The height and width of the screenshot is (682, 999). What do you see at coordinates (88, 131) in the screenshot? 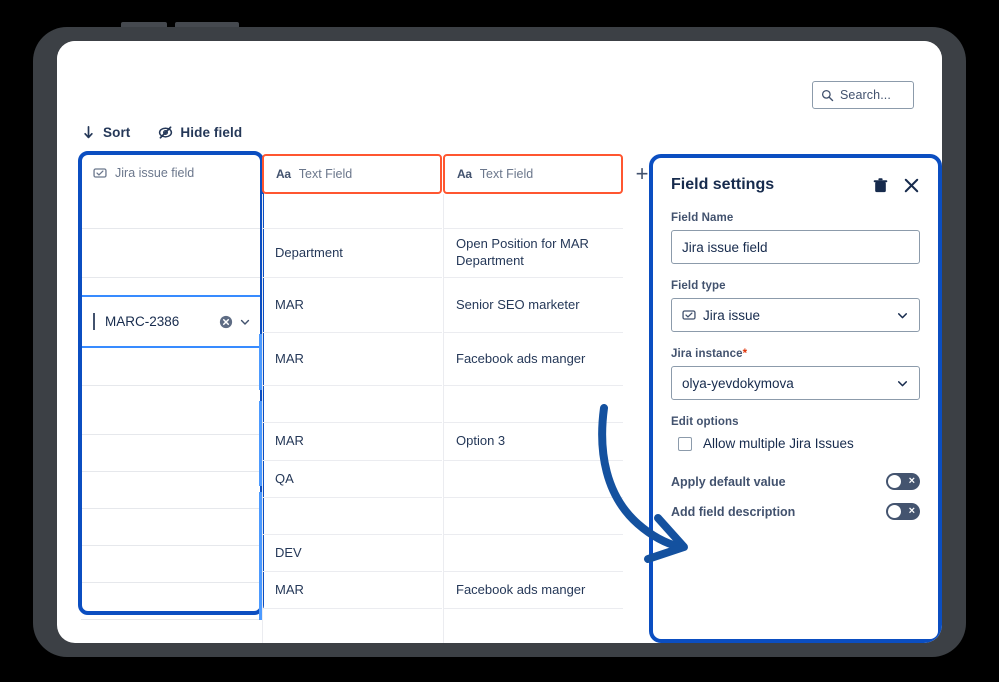
I see `arrow-down-icon` at bounding box center [88, 131].